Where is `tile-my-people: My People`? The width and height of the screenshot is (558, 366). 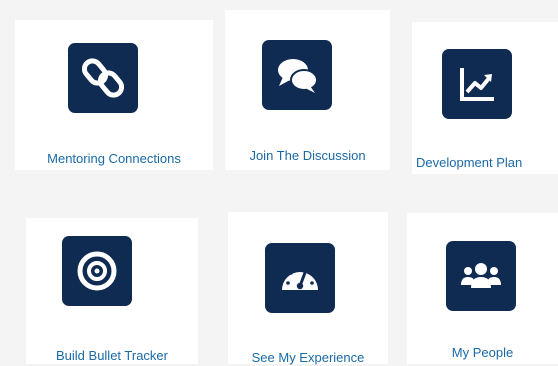 tile-my-people: My People is located at coordinates (482, 288).